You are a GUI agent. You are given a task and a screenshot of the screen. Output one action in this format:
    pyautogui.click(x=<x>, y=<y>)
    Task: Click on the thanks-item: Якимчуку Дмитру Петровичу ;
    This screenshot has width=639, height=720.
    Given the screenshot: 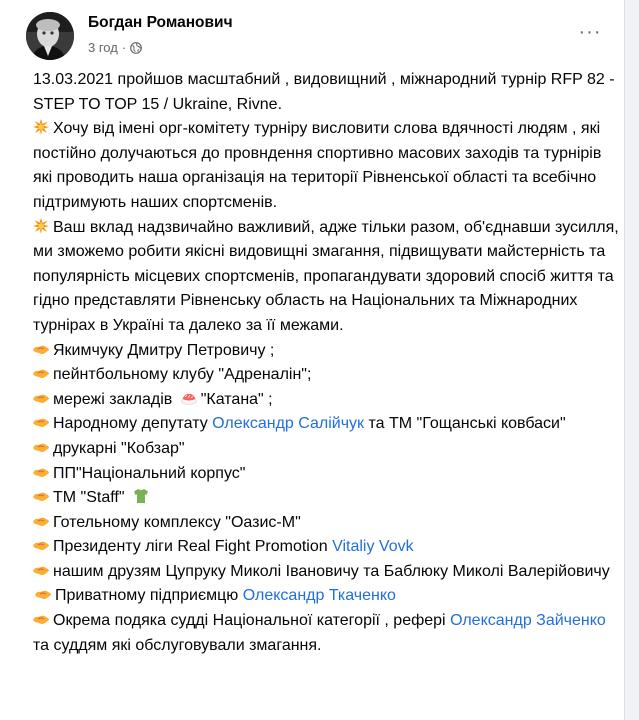 What is the action you would take?
    pyautogui.click(x=327, y=351)
    